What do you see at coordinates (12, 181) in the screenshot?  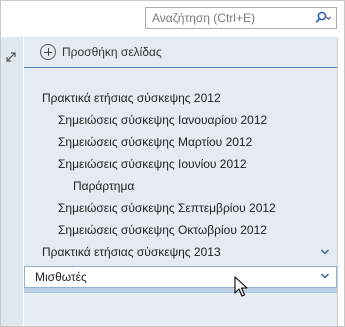 I see `pane-left-strip` at bounding box center [12, 181].